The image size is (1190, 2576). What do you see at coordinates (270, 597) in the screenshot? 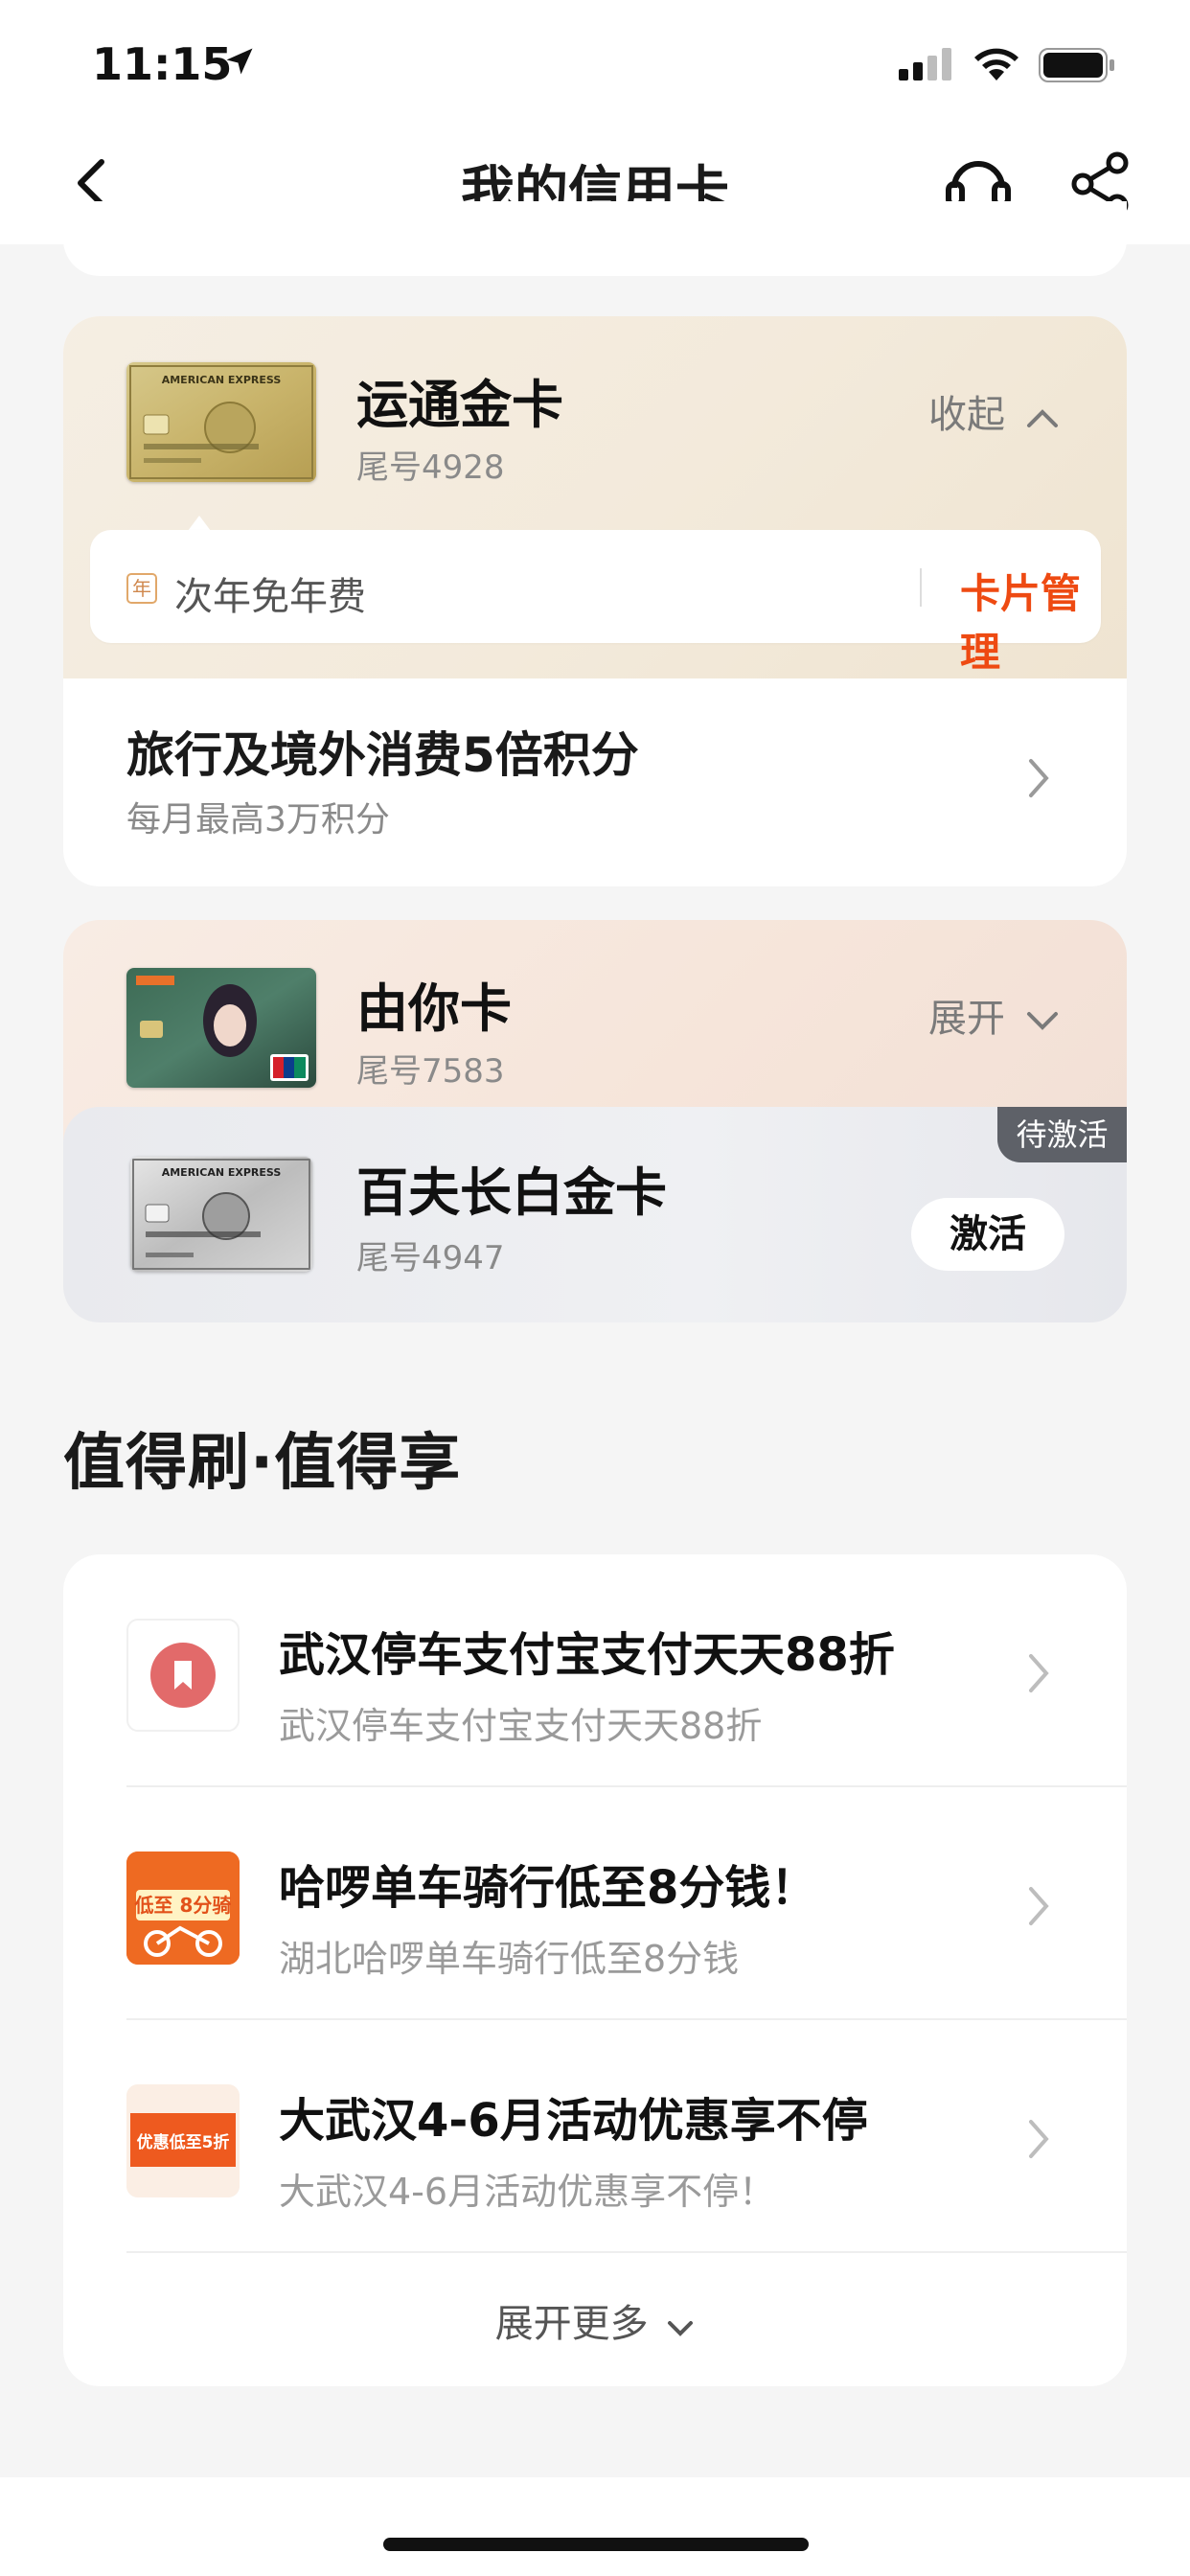
I see `annual-fee-text: 次年免年费` at bounding box center [270, 597].